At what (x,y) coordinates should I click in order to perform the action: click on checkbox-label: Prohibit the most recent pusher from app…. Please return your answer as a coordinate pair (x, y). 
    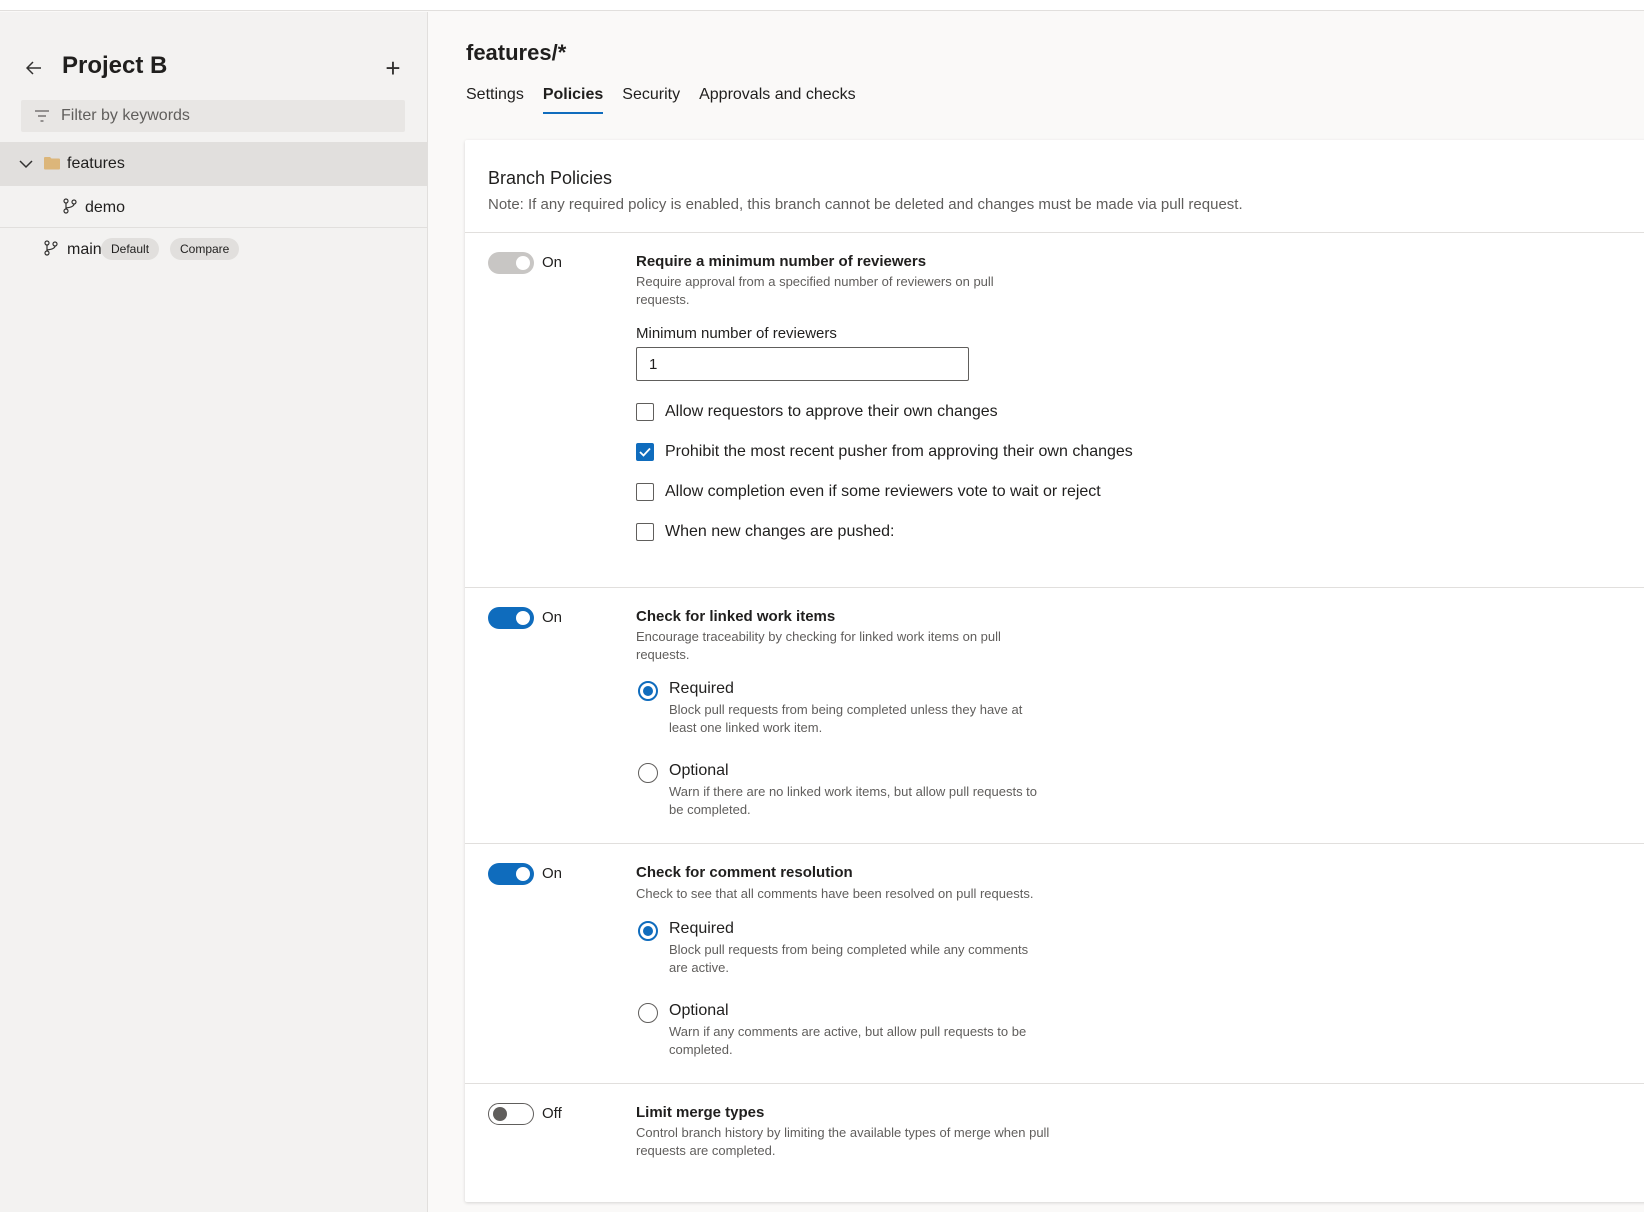
    Looking at the image, I should click on (899, 451).